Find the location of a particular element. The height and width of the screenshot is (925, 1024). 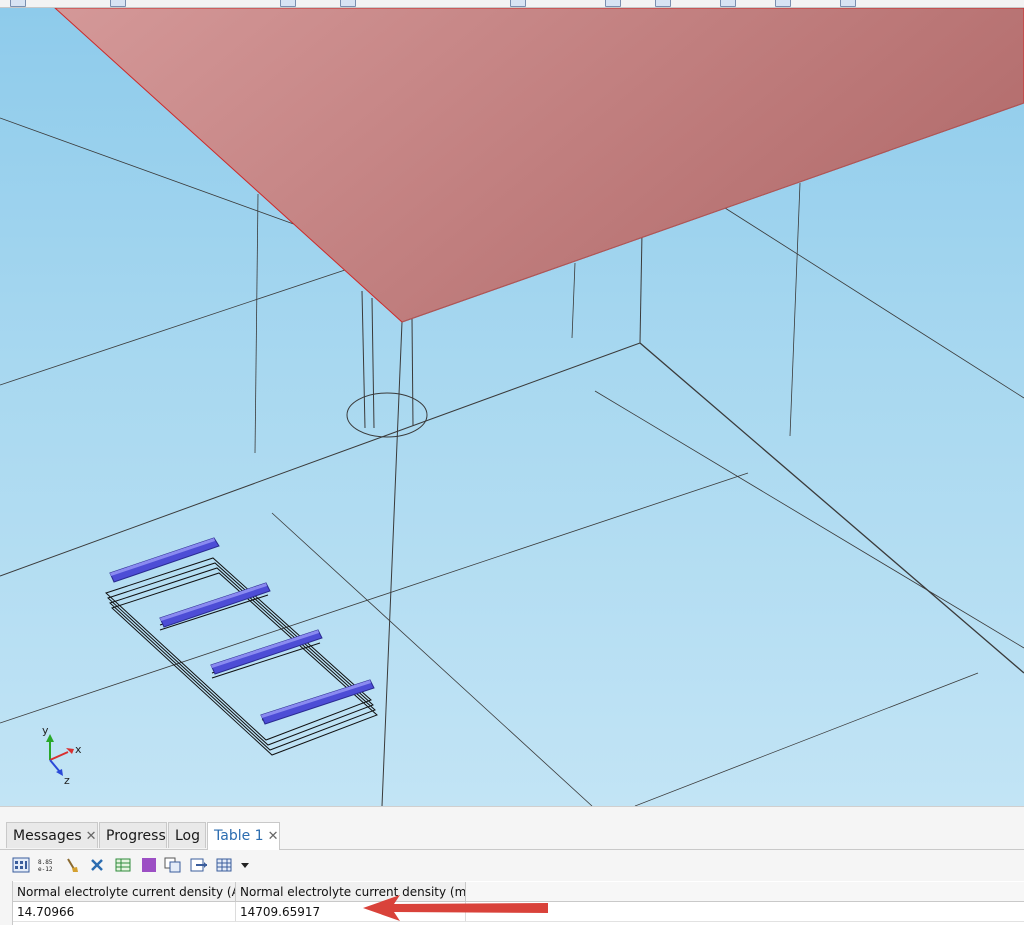

export-icon is located at coordinates (199, 865).